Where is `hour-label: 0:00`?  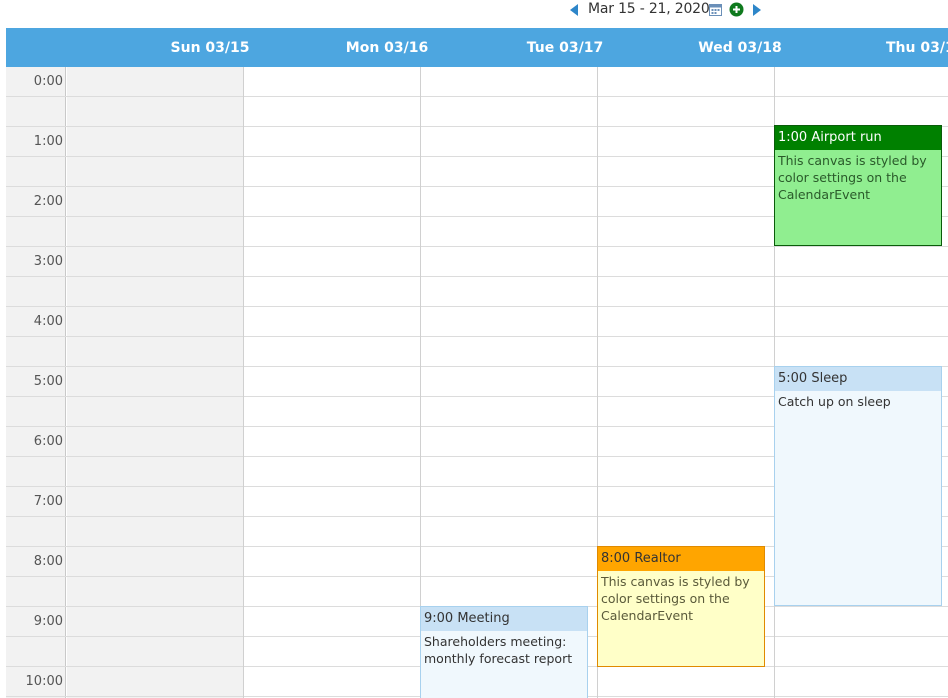 hour-label: 0:00 is located at coordinates (48, 81).